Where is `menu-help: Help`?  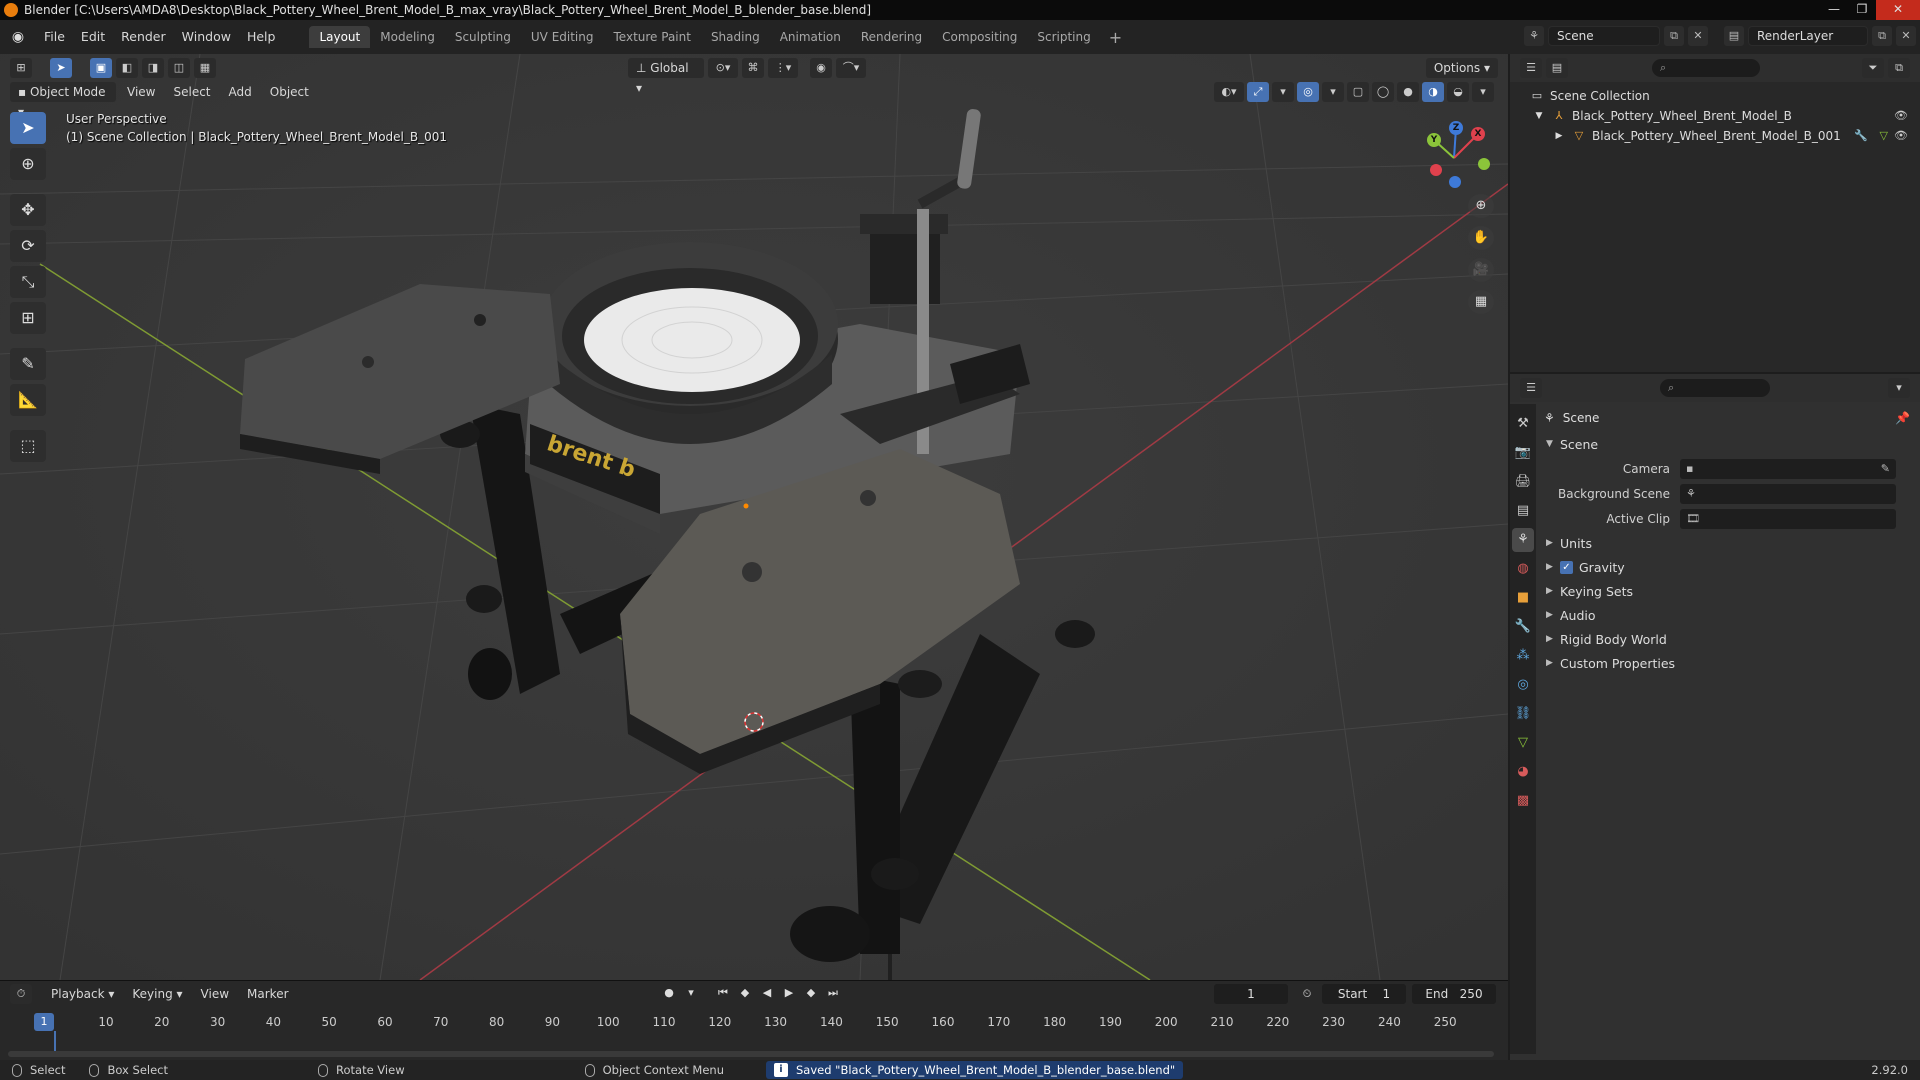
menu-help: Help is located at coordinates (261, 37).